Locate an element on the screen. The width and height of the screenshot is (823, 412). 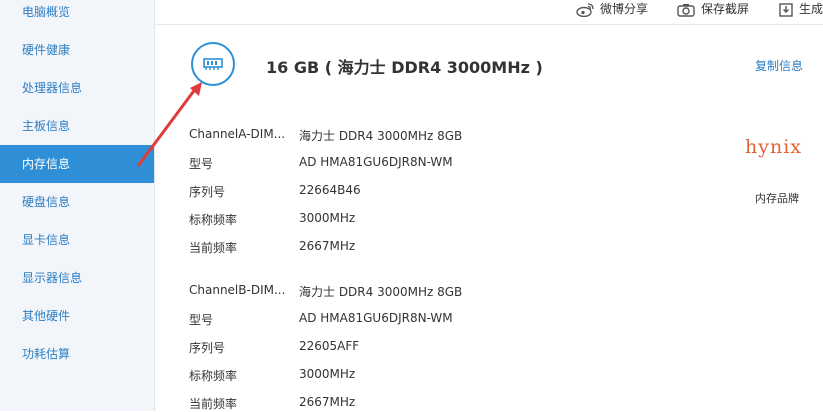
top-toolbar: 微博分享 保存截屏 生成 is located at coordinates (489, 12).